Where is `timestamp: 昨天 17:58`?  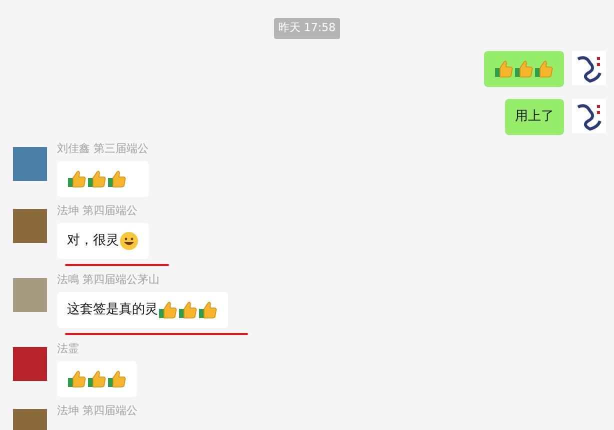 timestamp: 昨天 17:58 is located at coordinates (307, 28).